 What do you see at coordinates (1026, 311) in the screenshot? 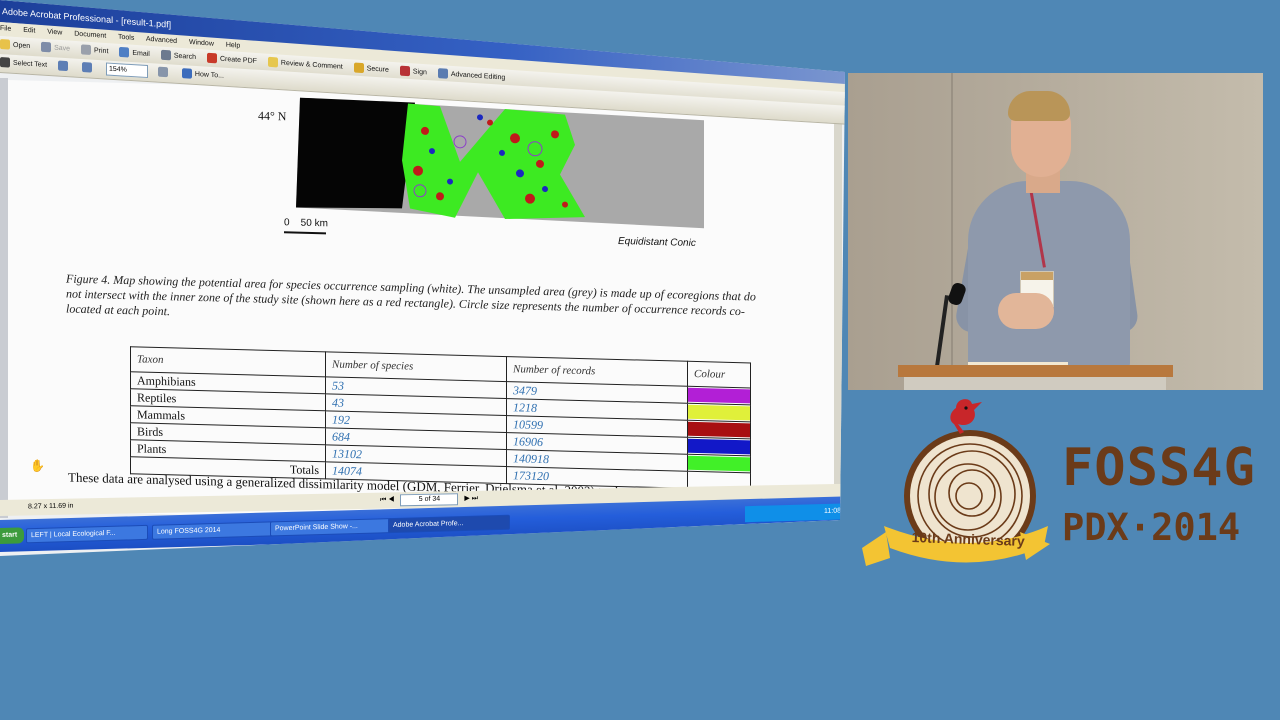
I see `presenter-hands` at bounding box center [1026, 311].